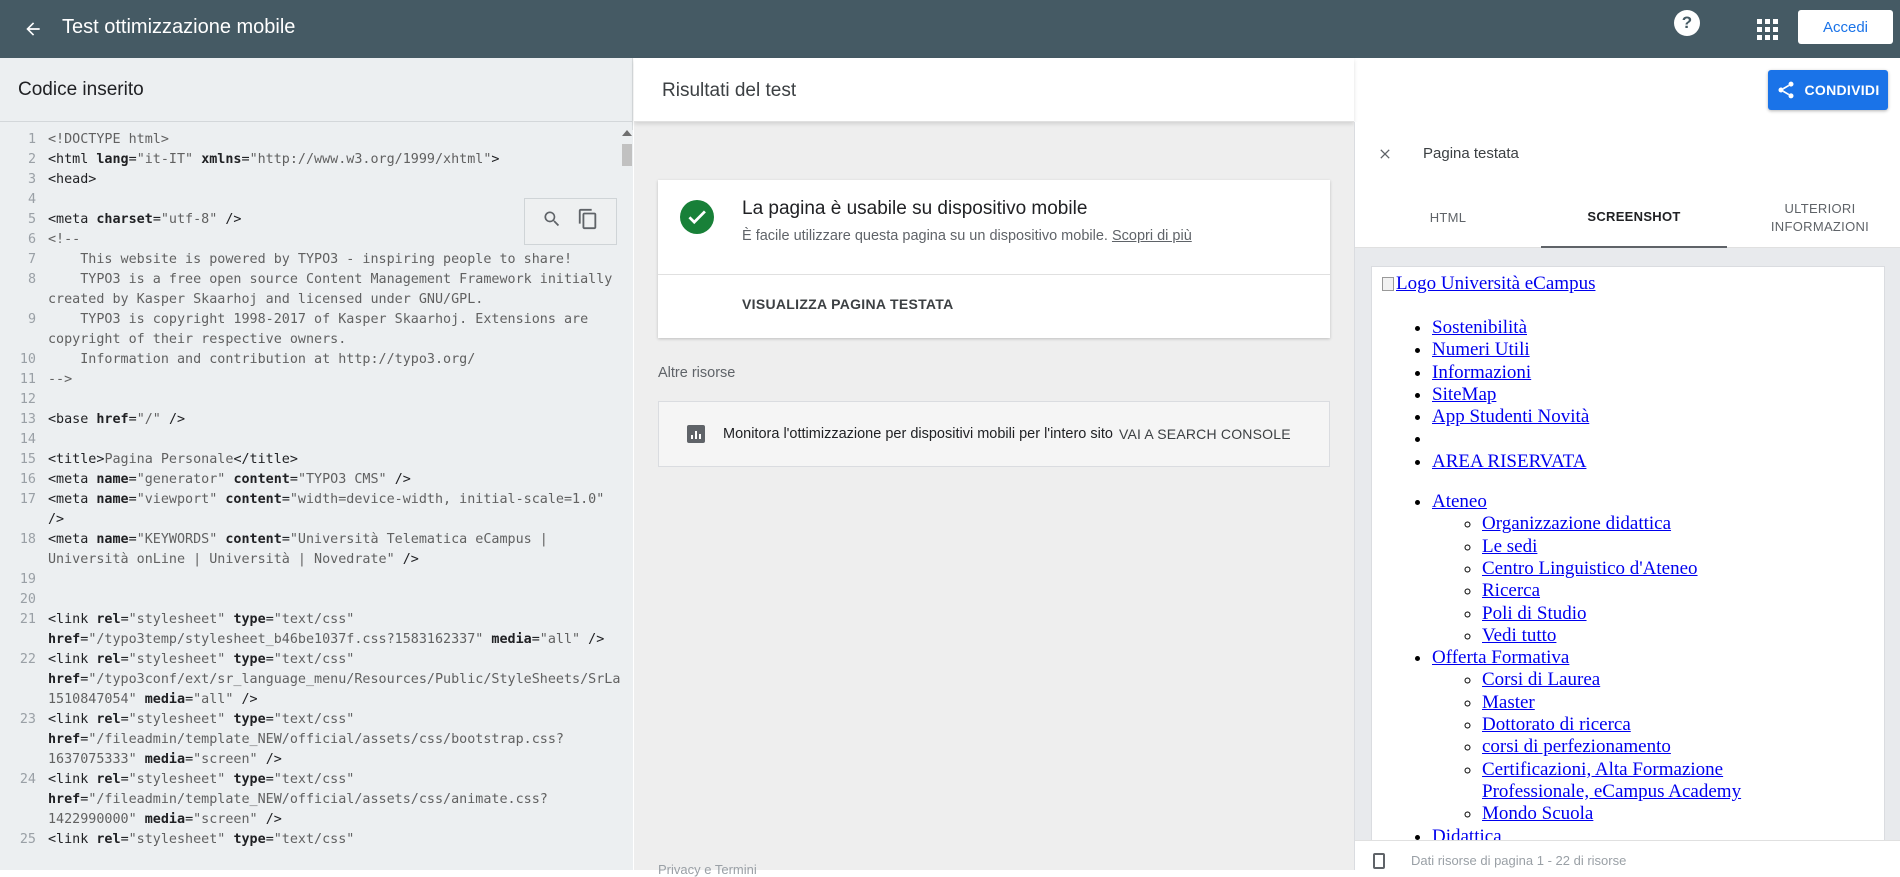 Image resolution: width=1900 pixels, height=877 pixels. What do you see at coordinates (27, 539) in the screenshot?
I see `line-number: 18` at bounding box center [27, 539].